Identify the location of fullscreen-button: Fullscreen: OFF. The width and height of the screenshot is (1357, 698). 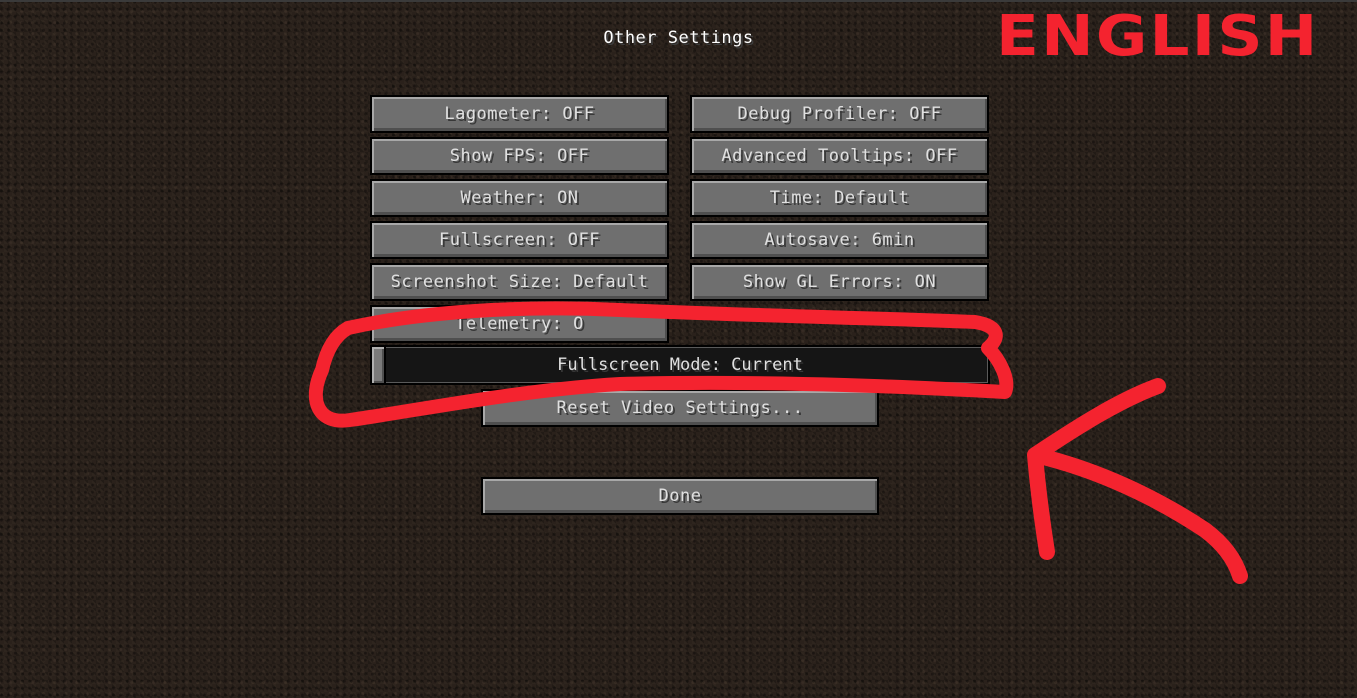
(519, 240).